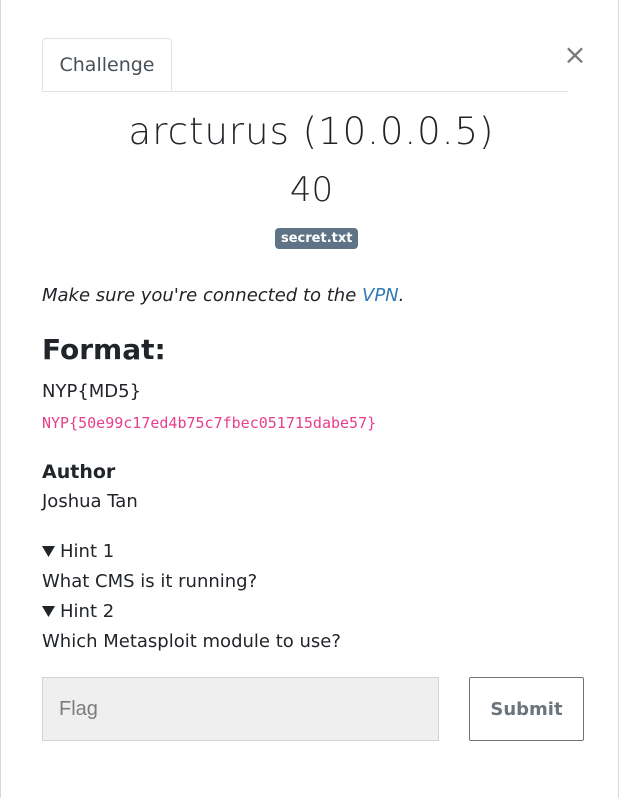  Describe the element at coordinates (87, 611) in the screenshot. I see `hint-2-label: Hint 2` at that location.